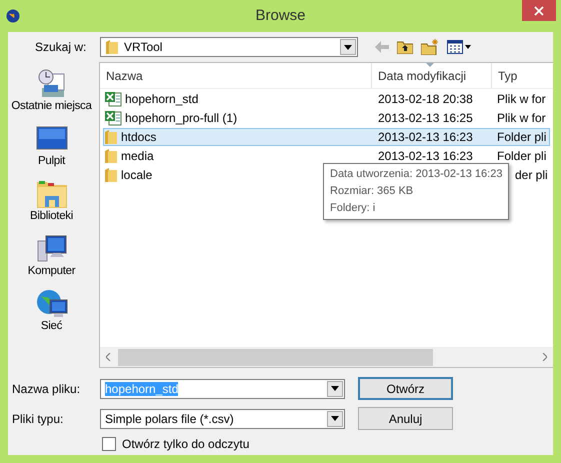  I want to click on file-type-label: Pliki typu:, so click(37, 419).